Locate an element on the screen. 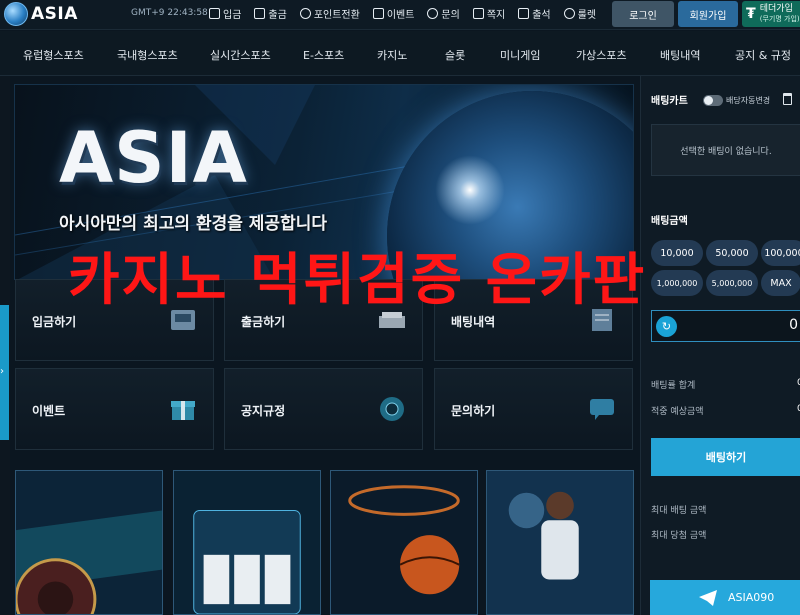  brand-logo: ASIA is located at coordinates (41, 14).